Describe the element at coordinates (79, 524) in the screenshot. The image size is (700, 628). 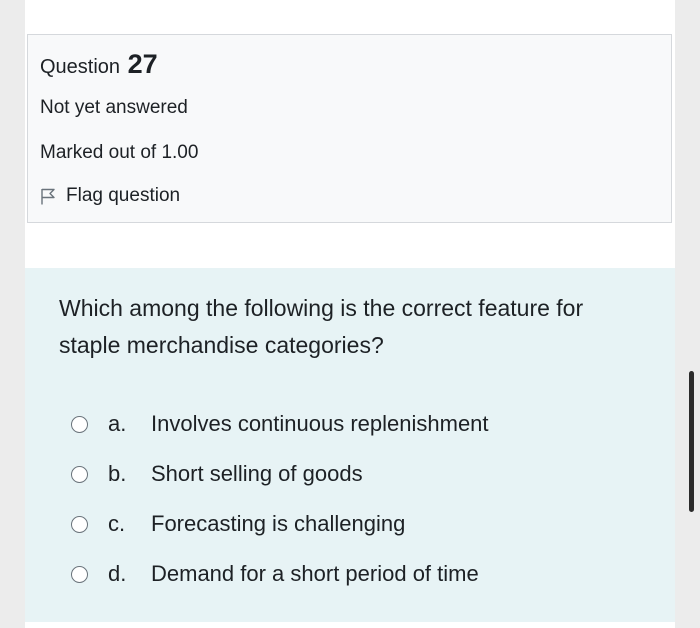
I see `answer-radio-c` at that location.